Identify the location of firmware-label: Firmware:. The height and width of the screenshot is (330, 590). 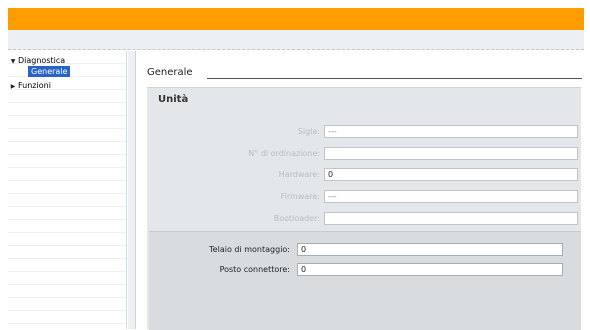
(300, 196).